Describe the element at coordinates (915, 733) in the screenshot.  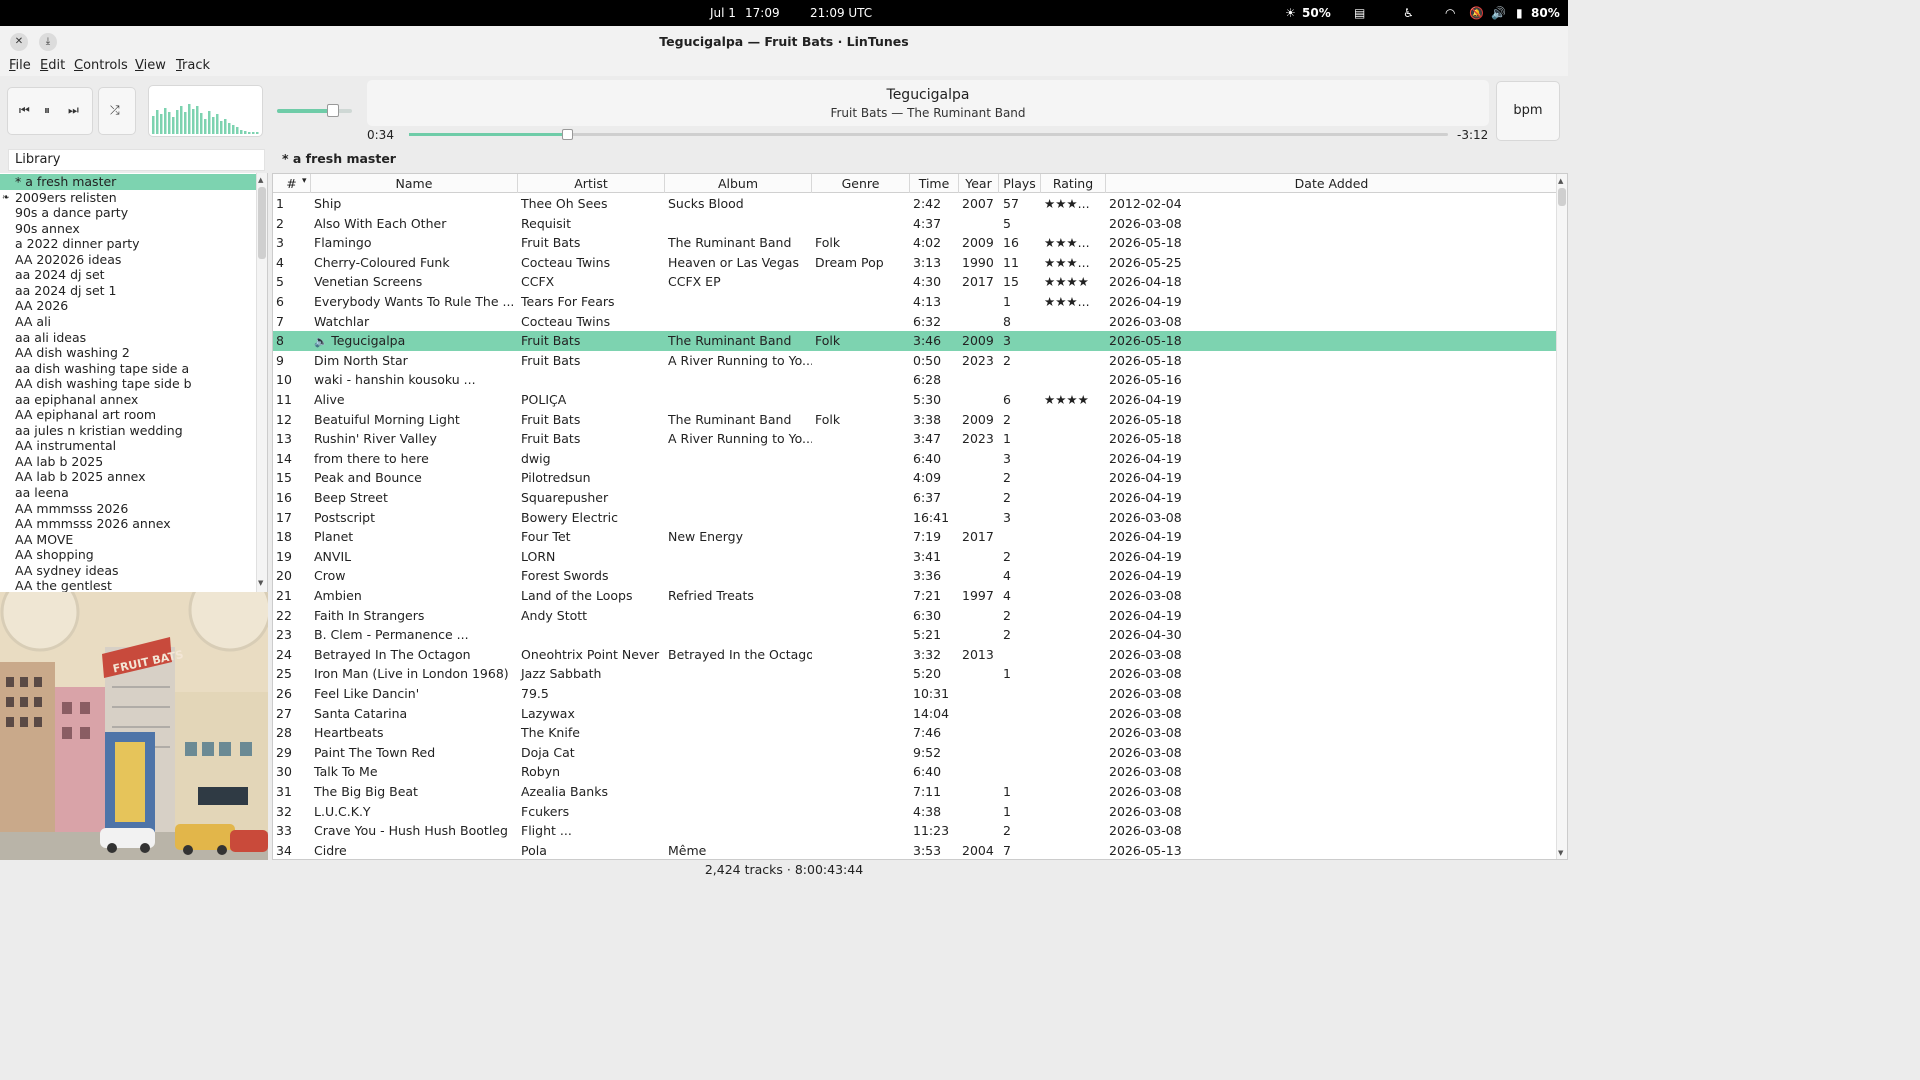
I see `table-row: 28 Heartbeats The Knife 7:46 2026-03-08` at that location.